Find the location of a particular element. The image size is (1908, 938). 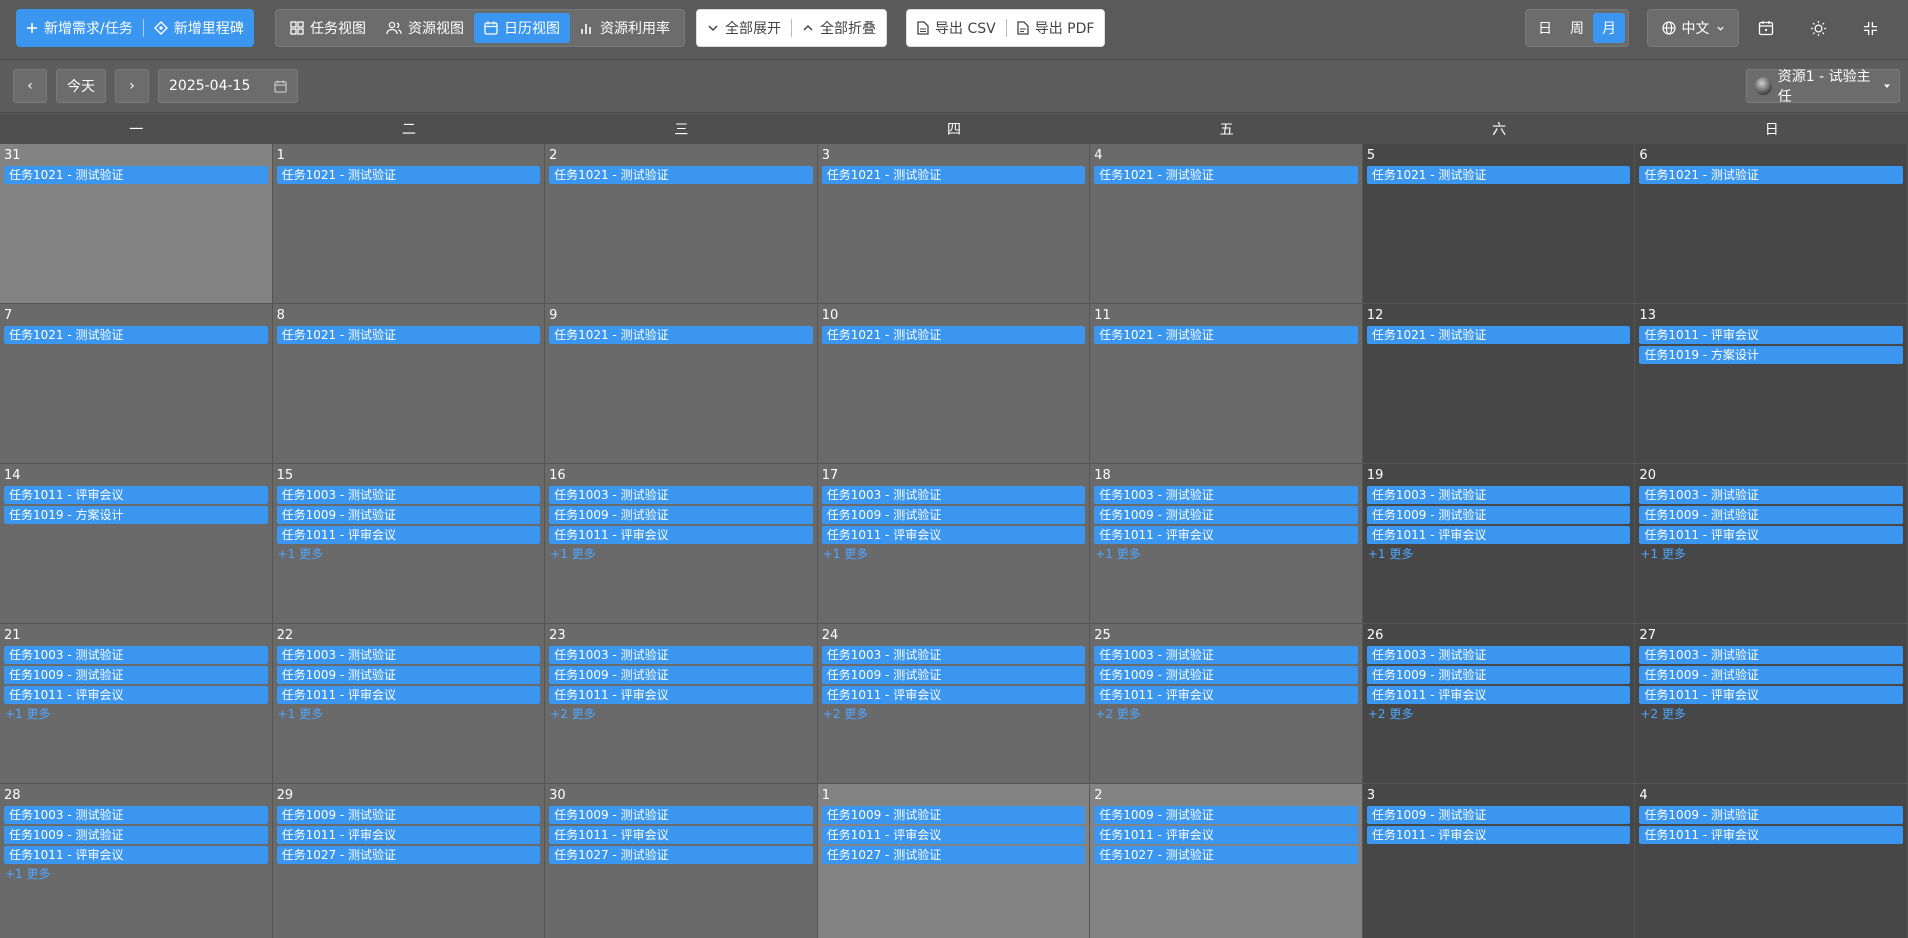

day-cell: 1 任务1009 - 测试验证 任务1011 - 评审会议 任务1027 - 测试验证 is located at coordinates (954, 861).